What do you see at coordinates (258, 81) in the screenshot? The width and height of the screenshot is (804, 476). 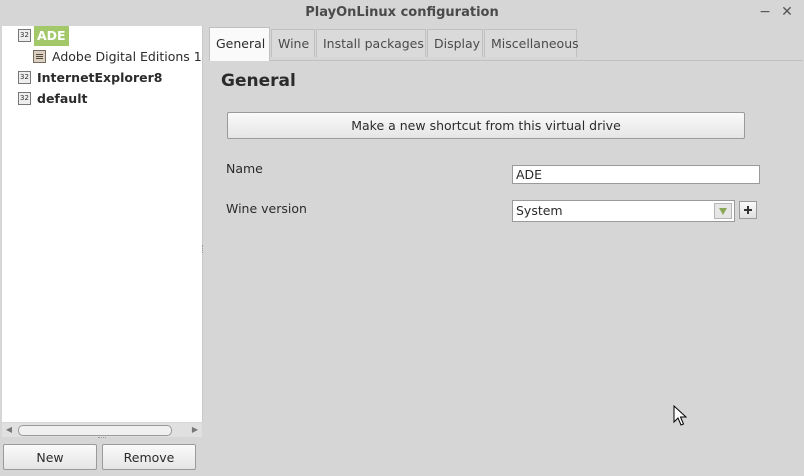 I see `panel-heading: General` at bounding box center [258, 81].